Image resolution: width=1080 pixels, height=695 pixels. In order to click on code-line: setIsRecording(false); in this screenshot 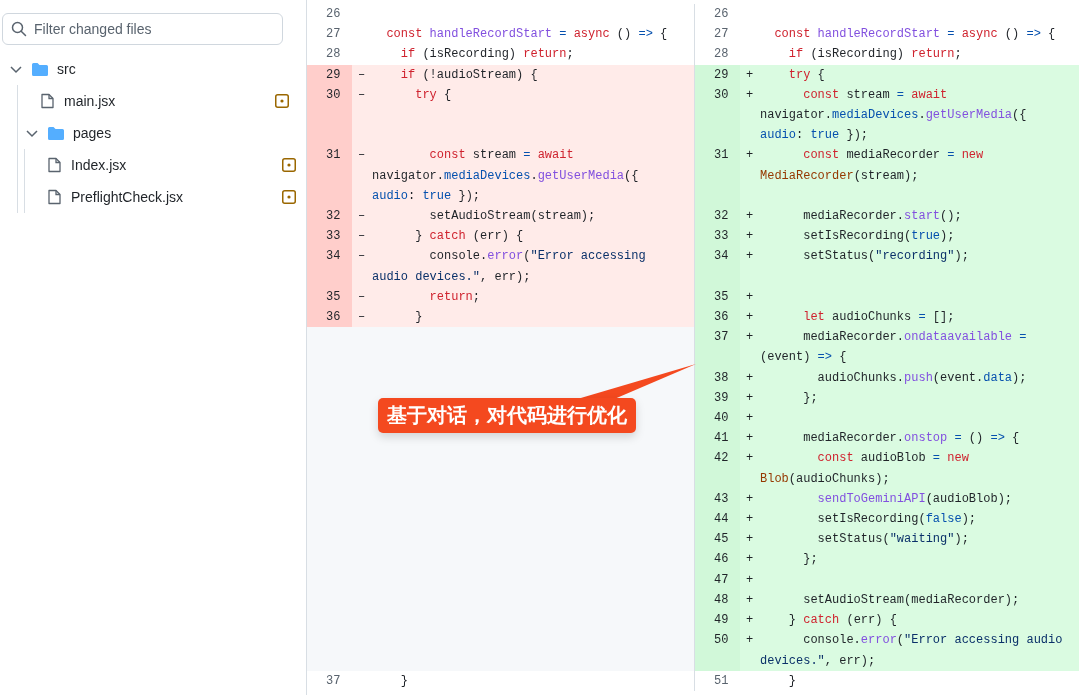, I will do `click(897, 520)`.